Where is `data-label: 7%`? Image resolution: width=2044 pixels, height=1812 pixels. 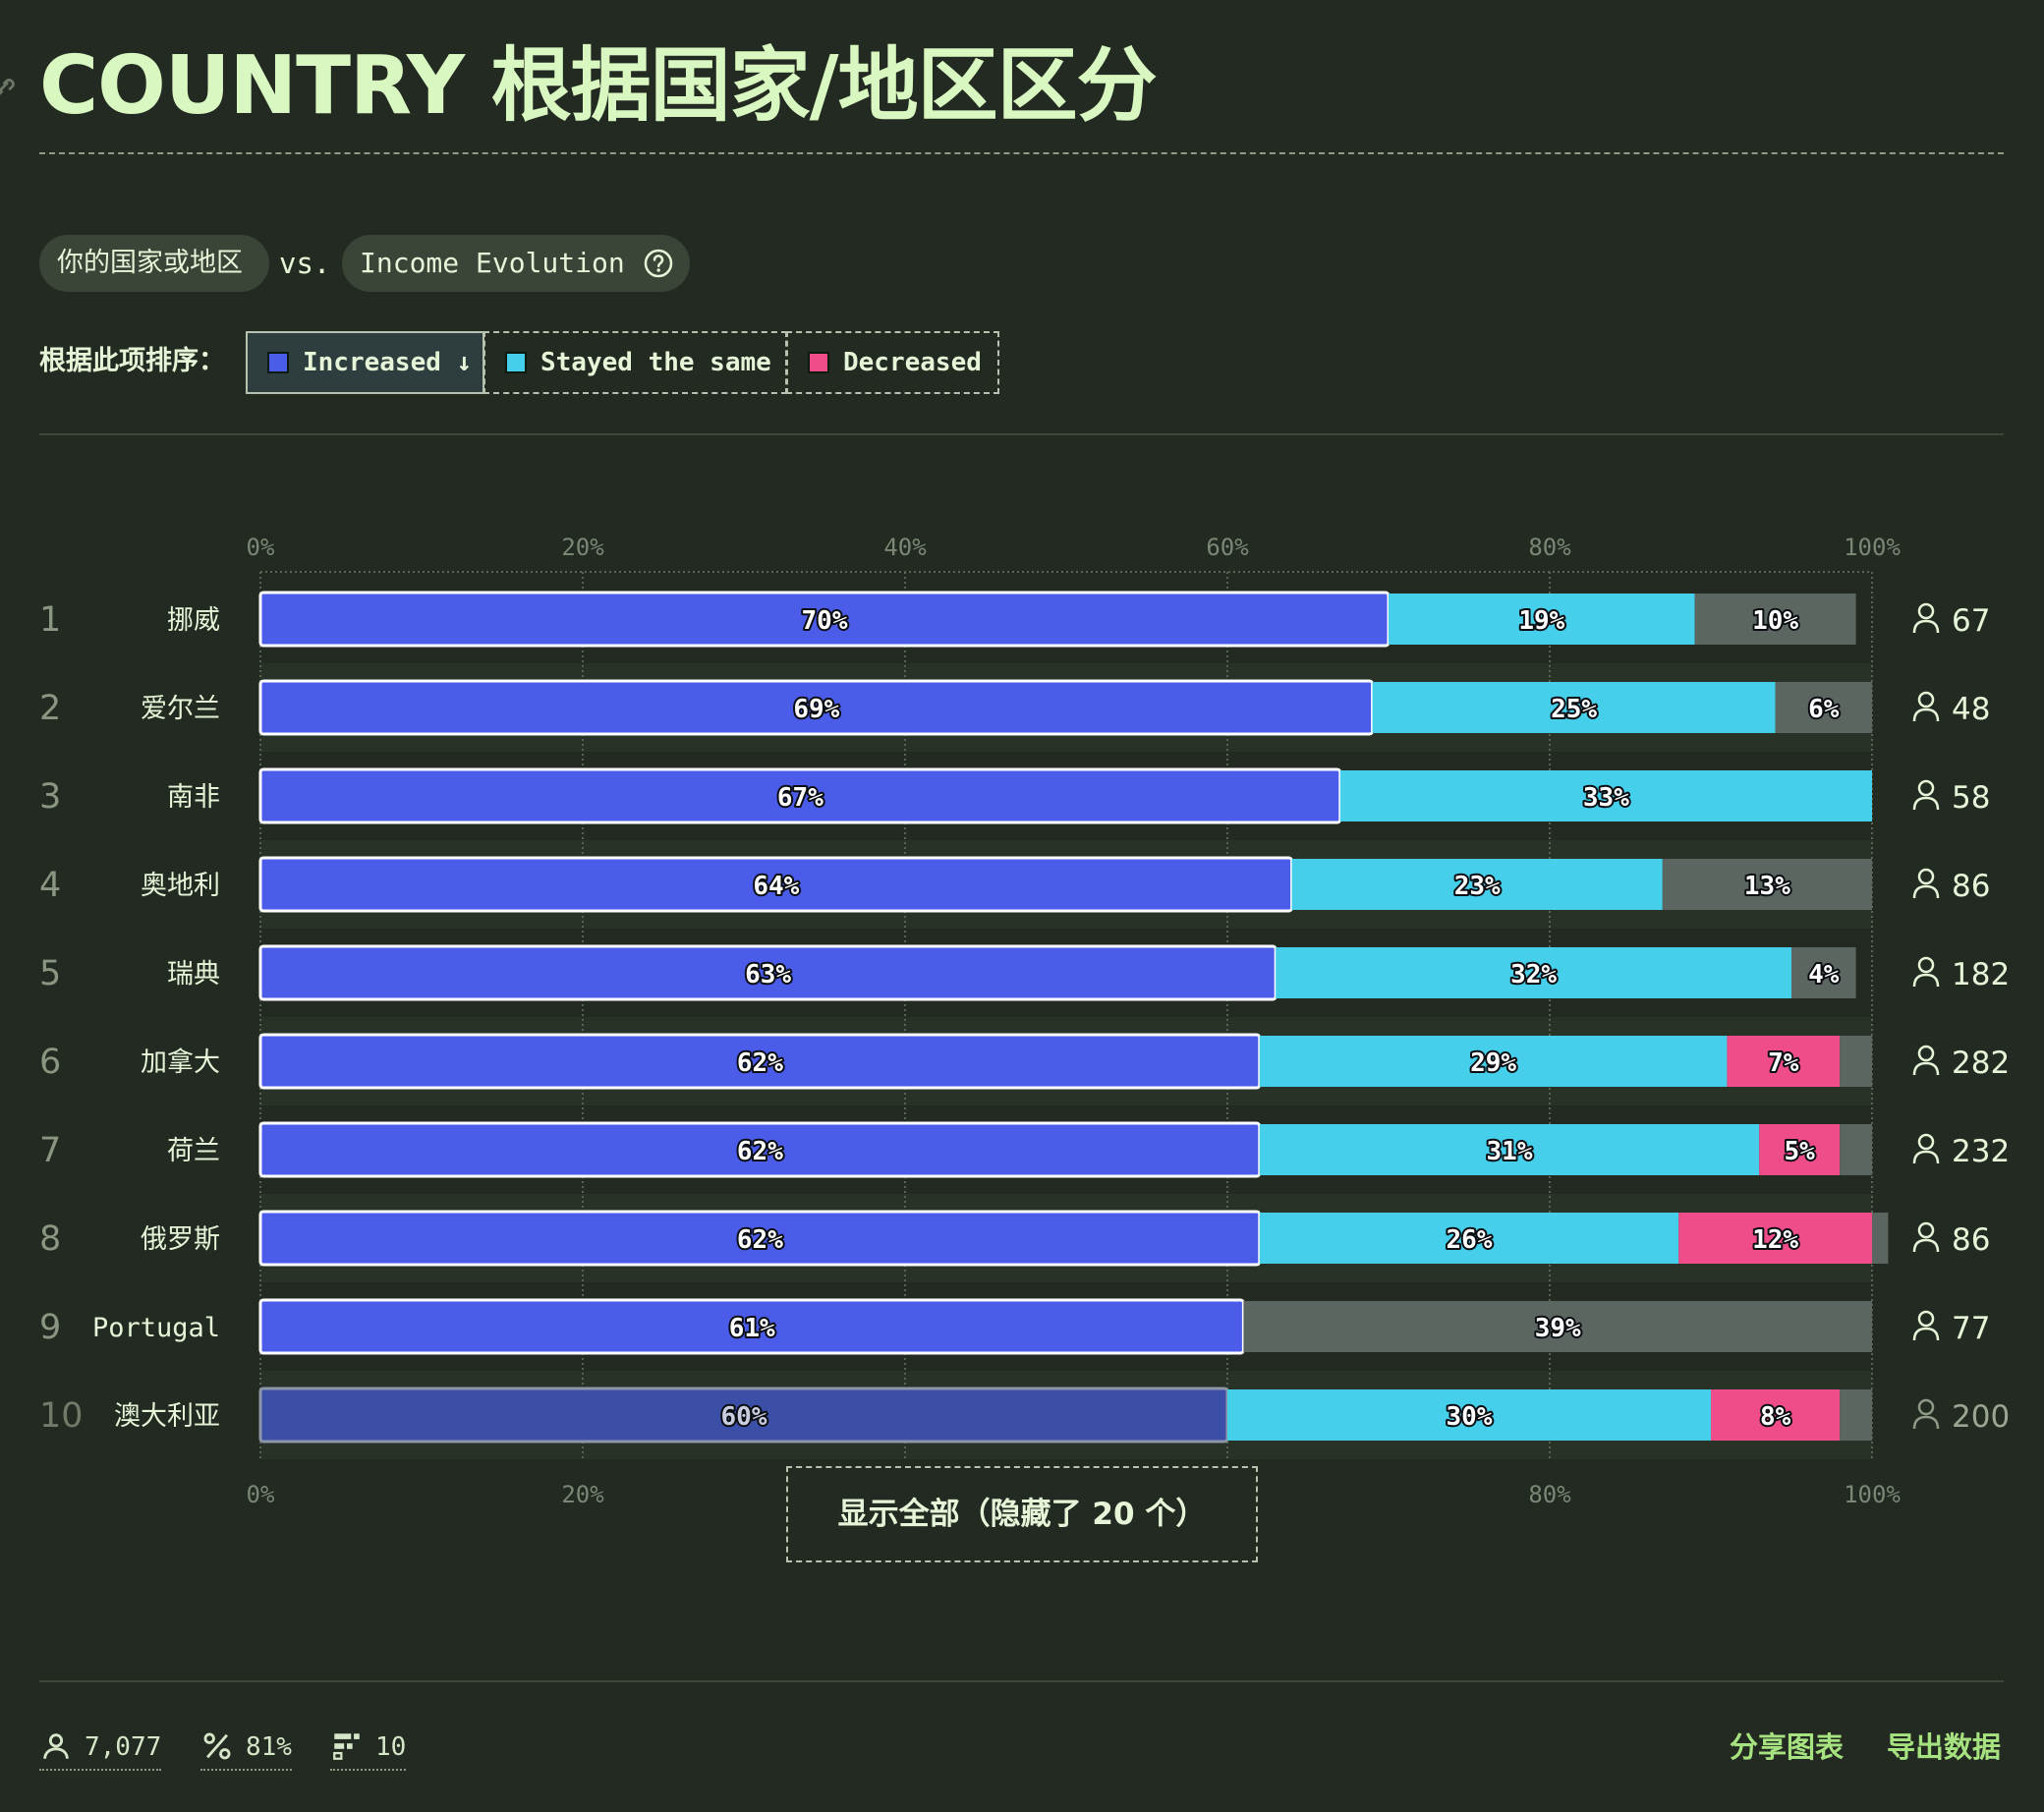
data-label: 7% is located at coordinates (1783, 1063).